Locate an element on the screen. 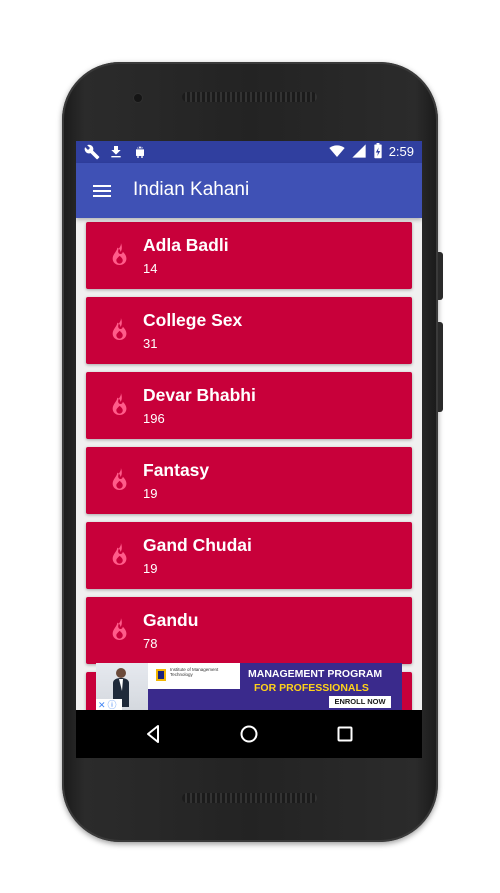 This screenshot has width=500, height=893. back-icon is located at coordinates (153, 734).